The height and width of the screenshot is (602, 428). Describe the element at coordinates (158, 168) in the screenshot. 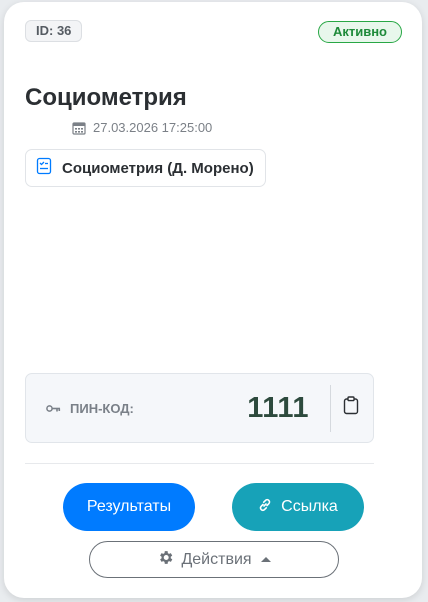

I see `method-name: Социометрия (Д. Морено)` at that location.